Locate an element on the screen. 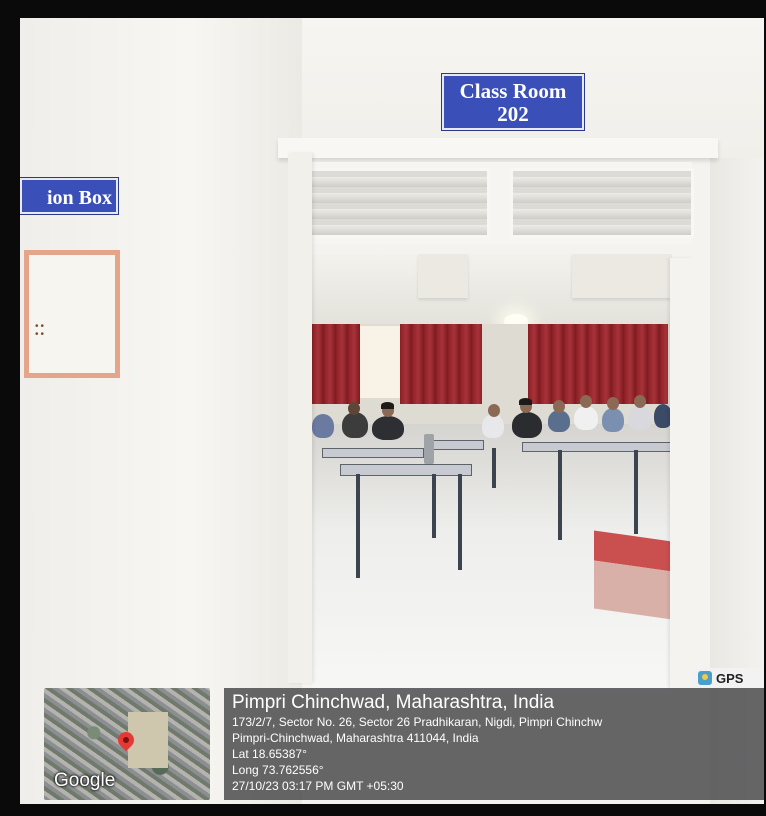 This screenshot has width=766, height=816. gps-badge-label: GPS is located at coordinates (730, 678).